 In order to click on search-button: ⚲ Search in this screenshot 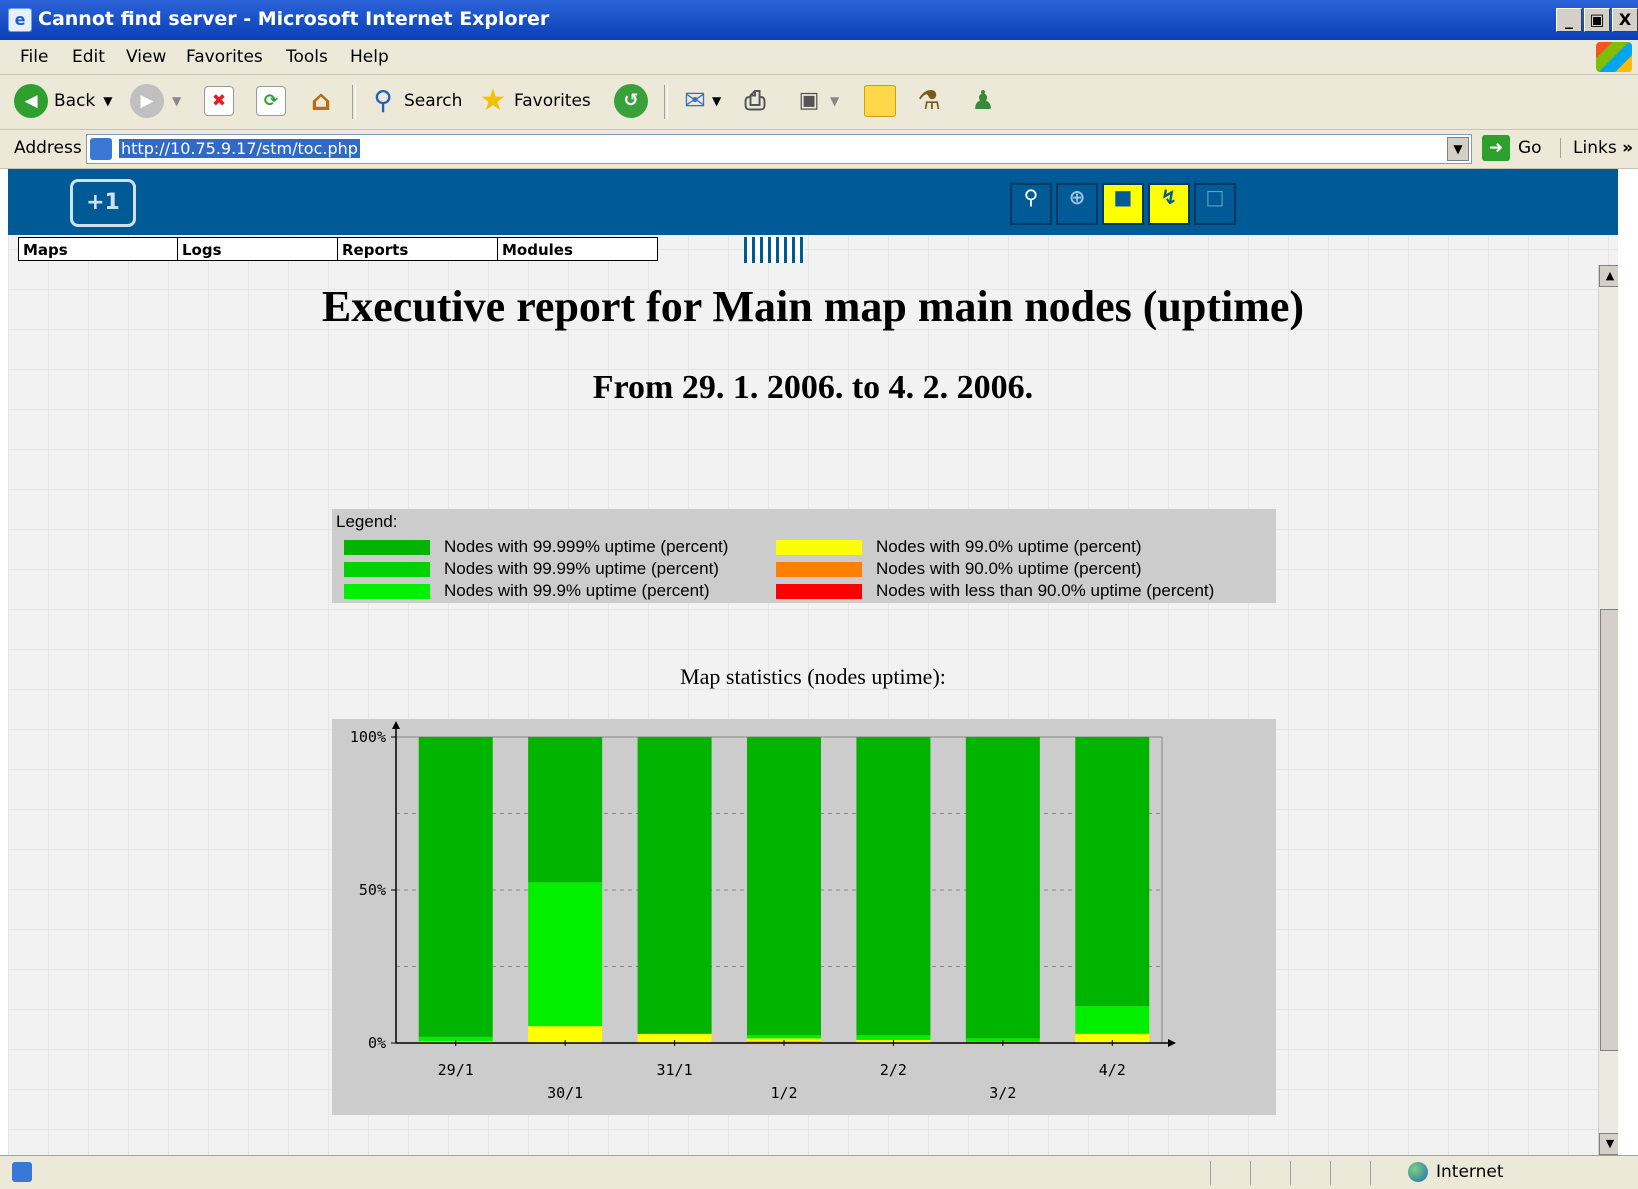, I will do `click(414, 101)`.